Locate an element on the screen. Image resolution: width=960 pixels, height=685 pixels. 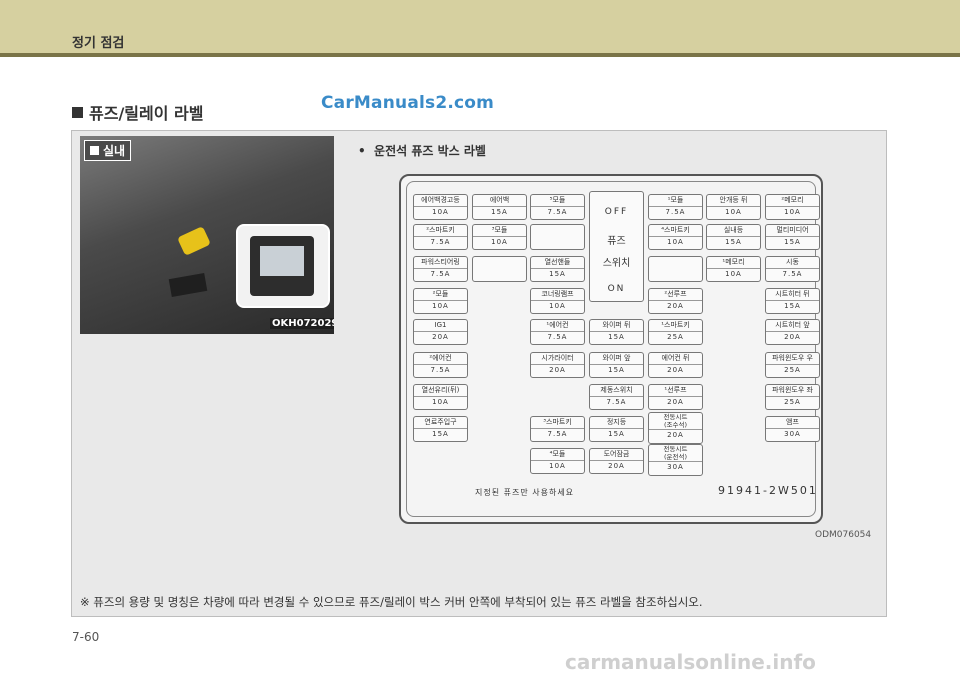
fuse-slot: 전동시트 (조수석) 20A is located at coordinates (675, 428).